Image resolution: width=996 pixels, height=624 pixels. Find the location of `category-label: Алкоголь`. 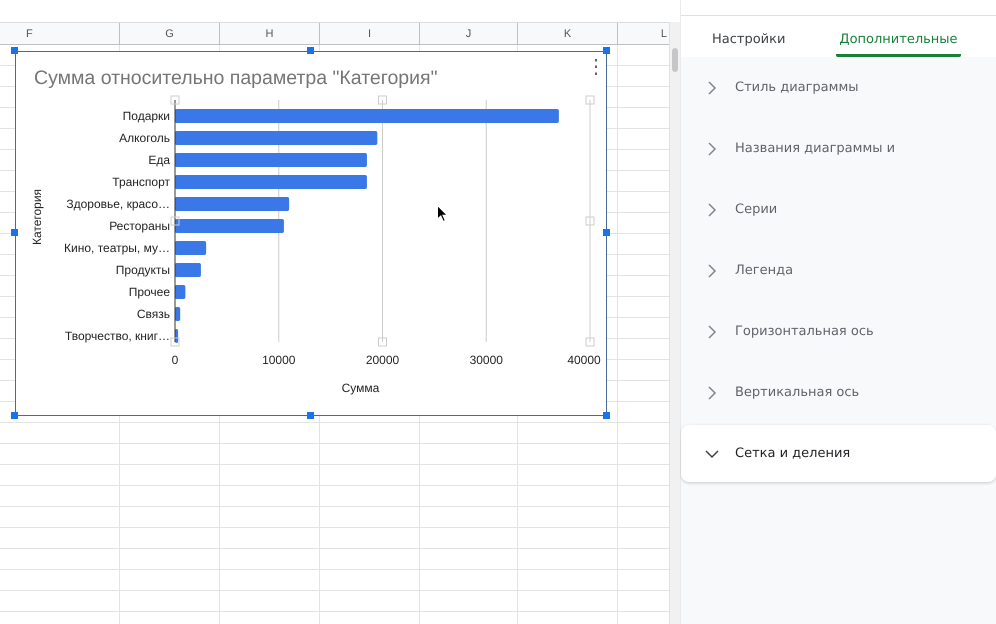

category-label: Алкоголь is located at coordinates (144, 138).